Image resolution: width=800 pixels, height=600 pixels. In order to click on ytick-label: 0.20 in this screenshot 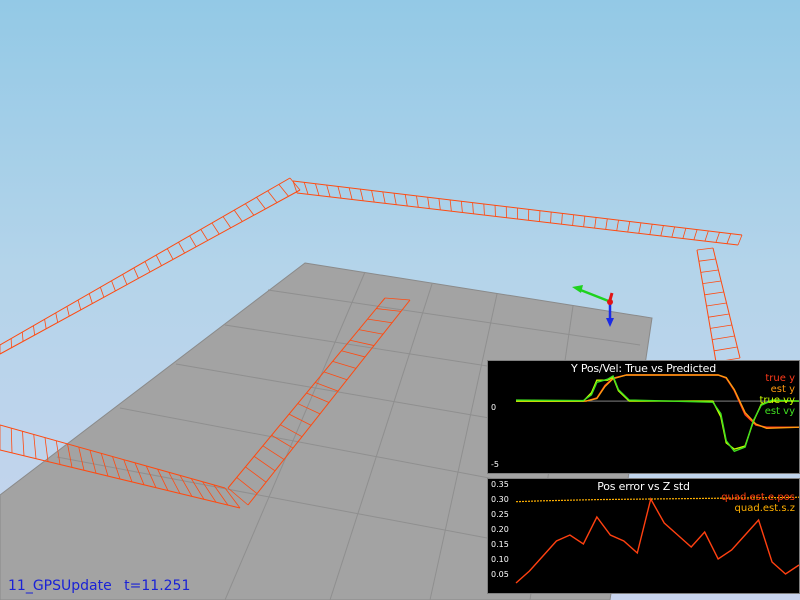, I will do `click(500, 529)`.